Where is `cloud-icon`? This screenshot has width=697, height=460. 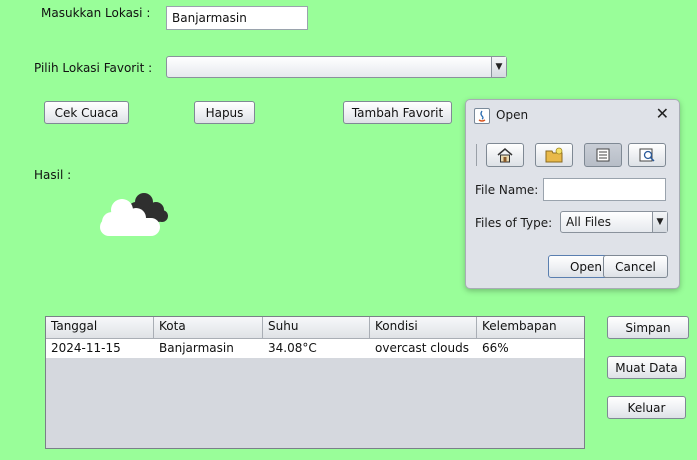 cloud-icon is located at coordinates (135, 214).